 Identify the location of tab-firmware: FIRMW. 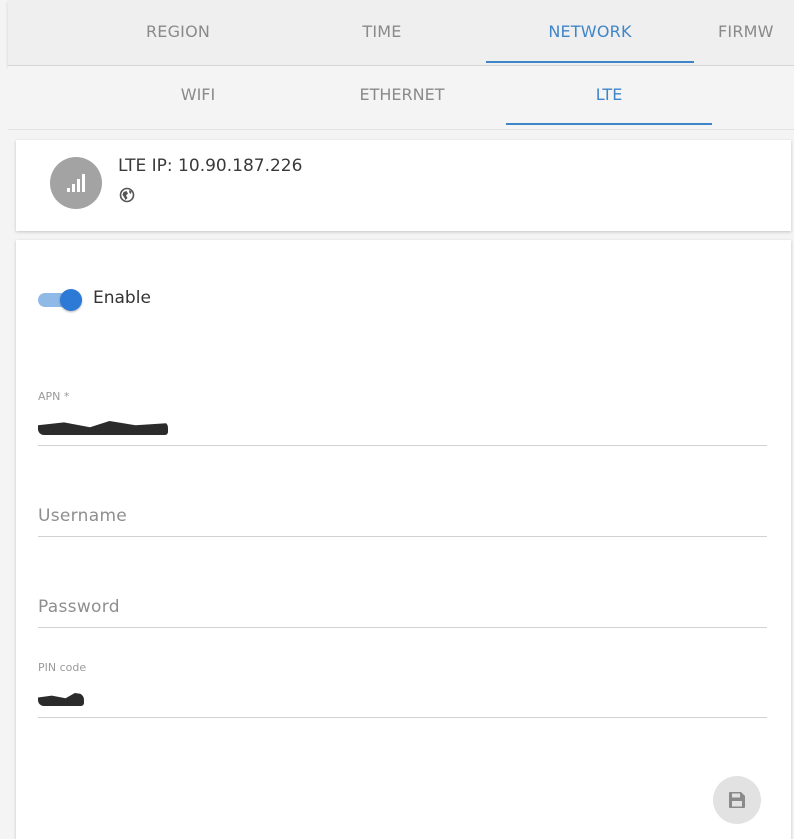
(756, 32).